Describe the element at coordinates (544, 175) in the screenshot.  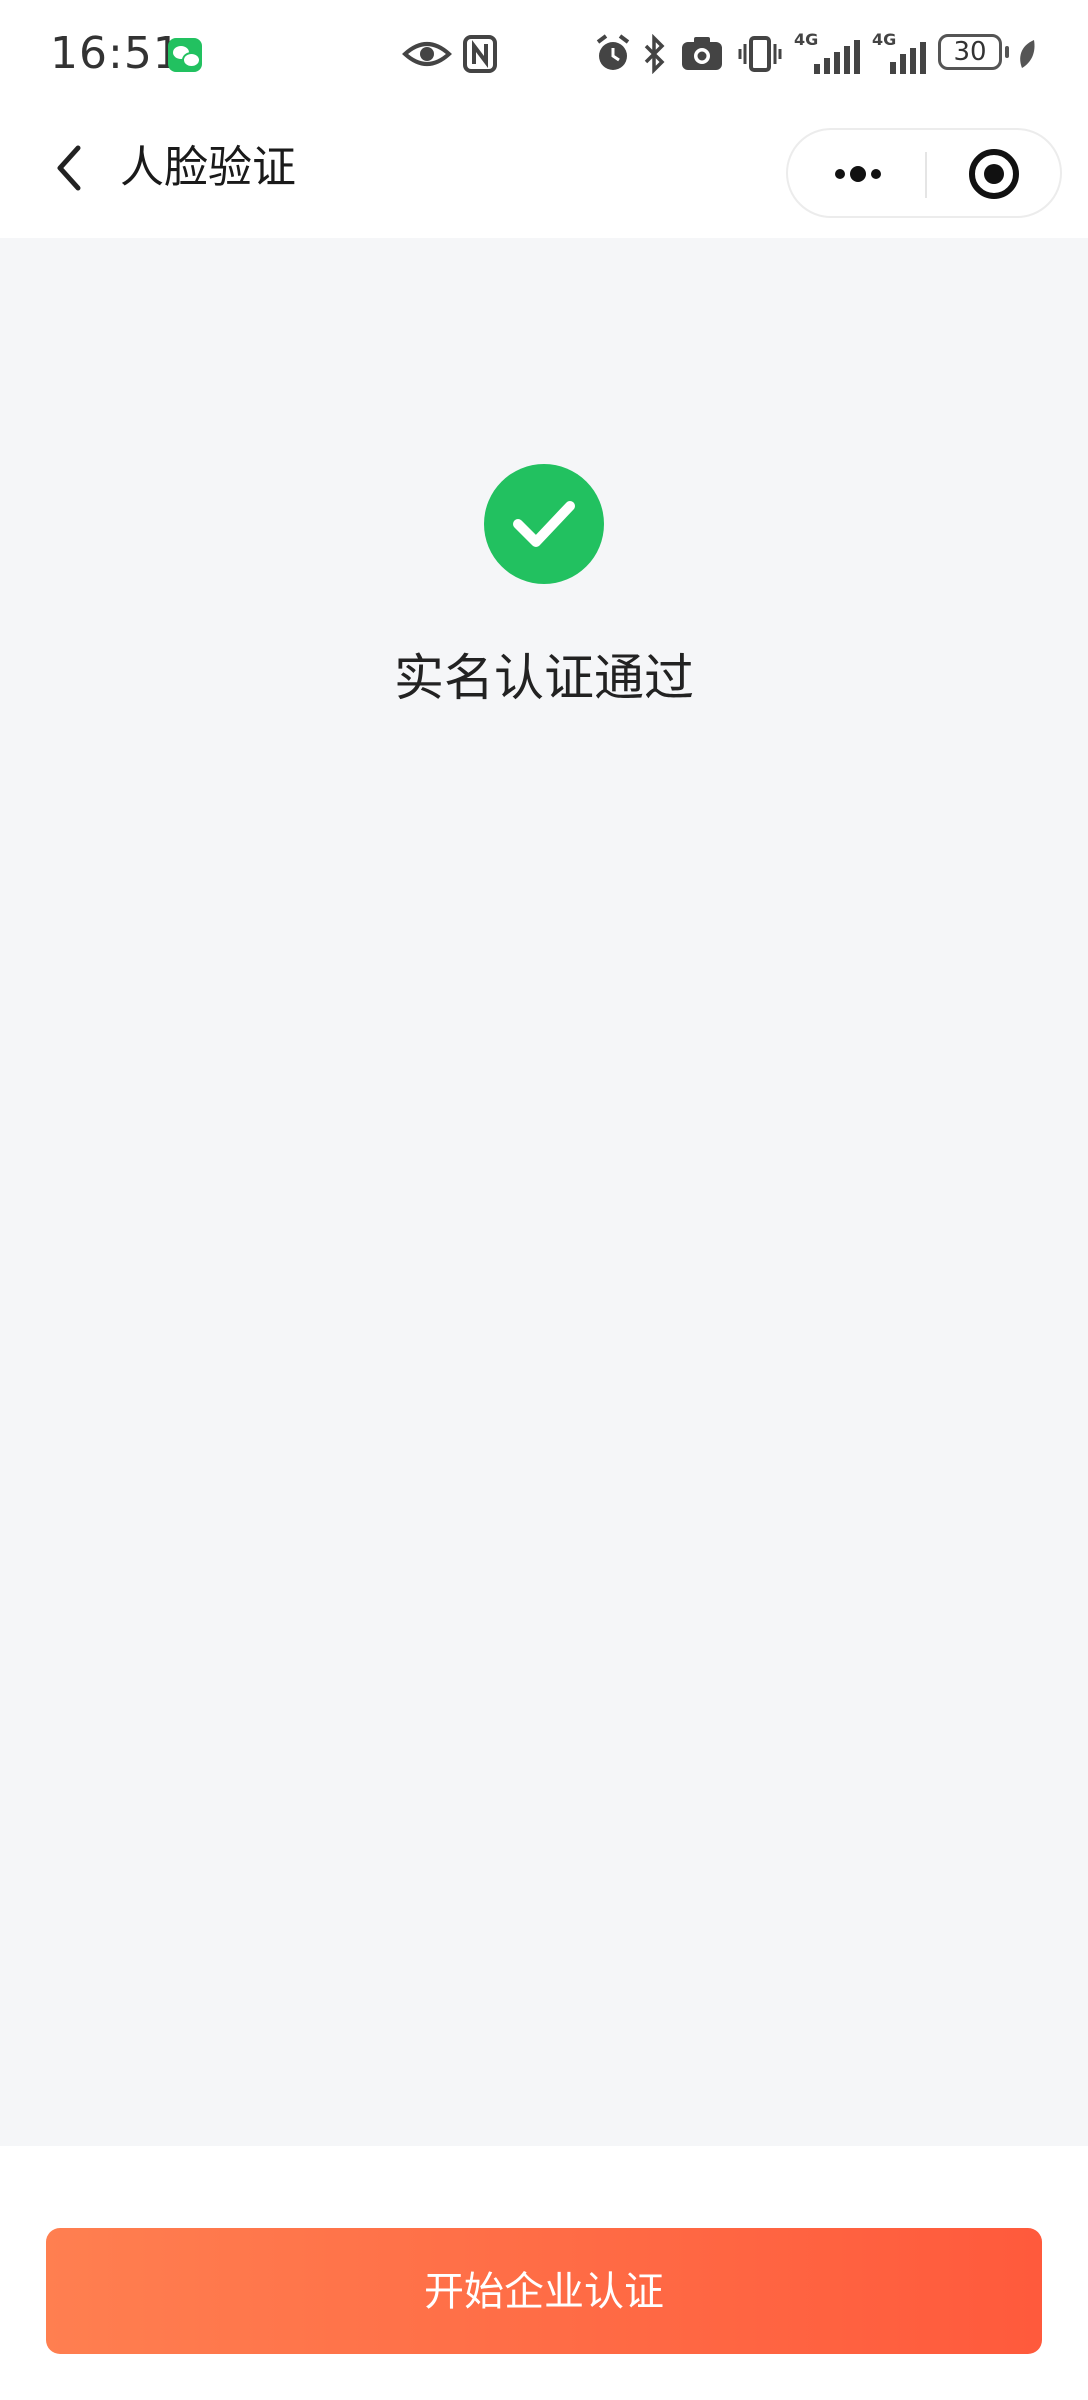
I see `navigation-bar: 人脸验证` at that location.